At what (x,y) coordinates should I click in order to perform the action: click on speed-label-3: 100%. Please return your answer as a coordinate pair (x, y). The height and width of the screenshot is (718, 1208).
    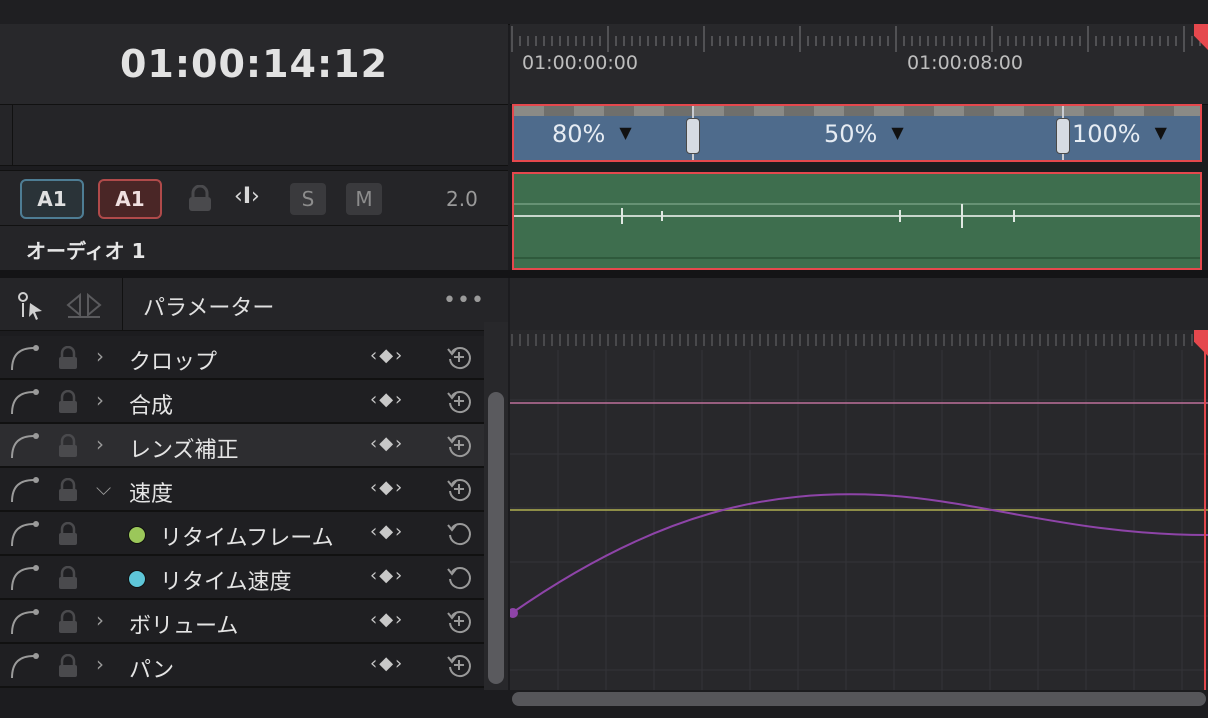
    Looking at the image, I should click on (1106, 134).